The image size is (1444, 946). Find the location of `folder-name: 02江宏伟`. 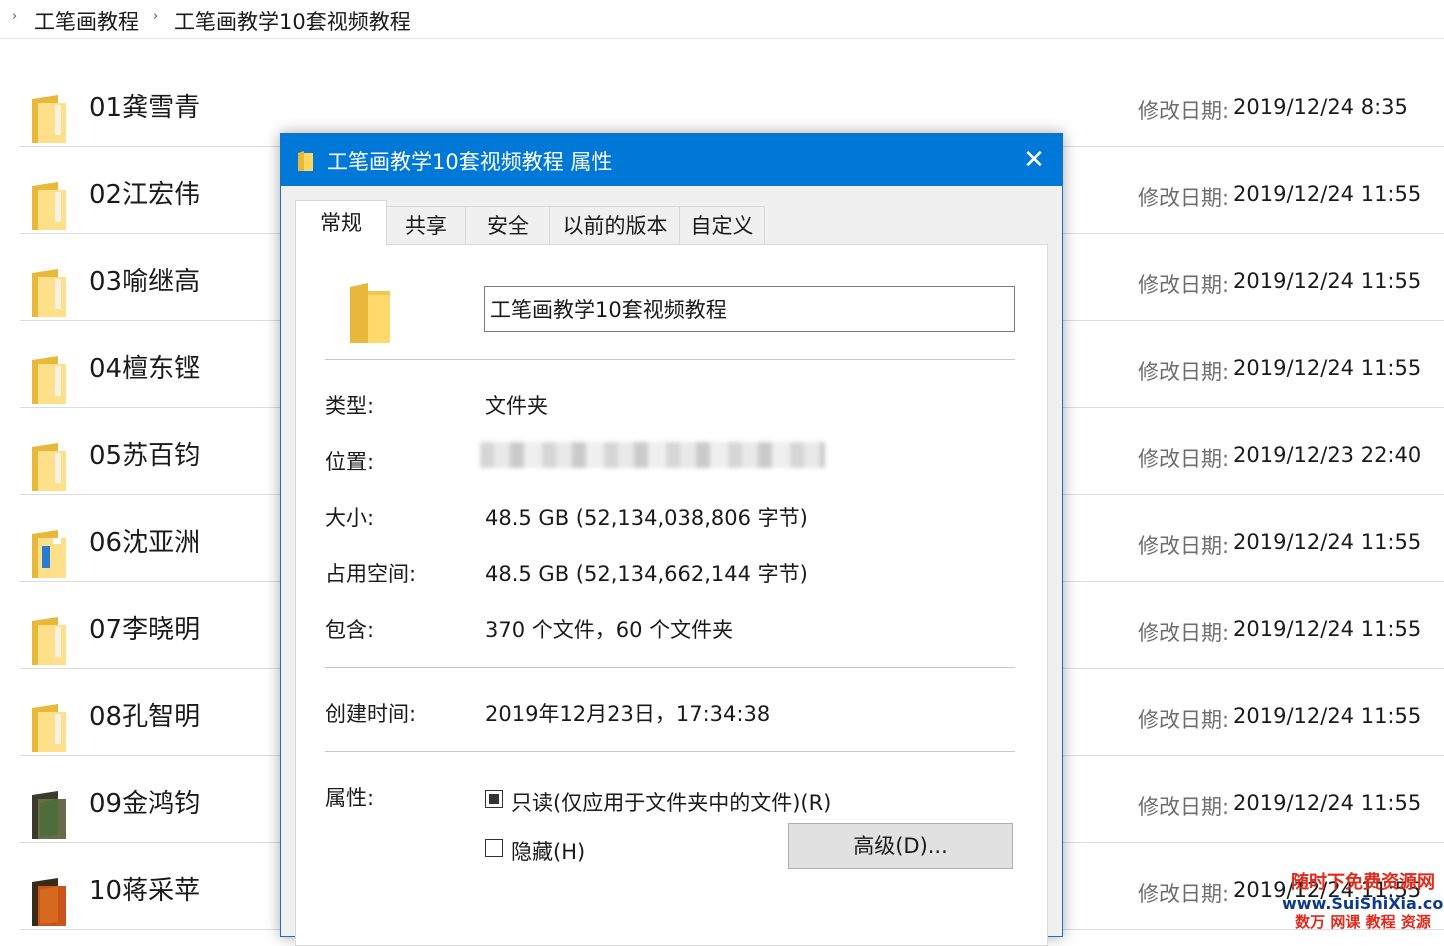

folder-name: 02江宏伟 is located at coordinates (145, 195).